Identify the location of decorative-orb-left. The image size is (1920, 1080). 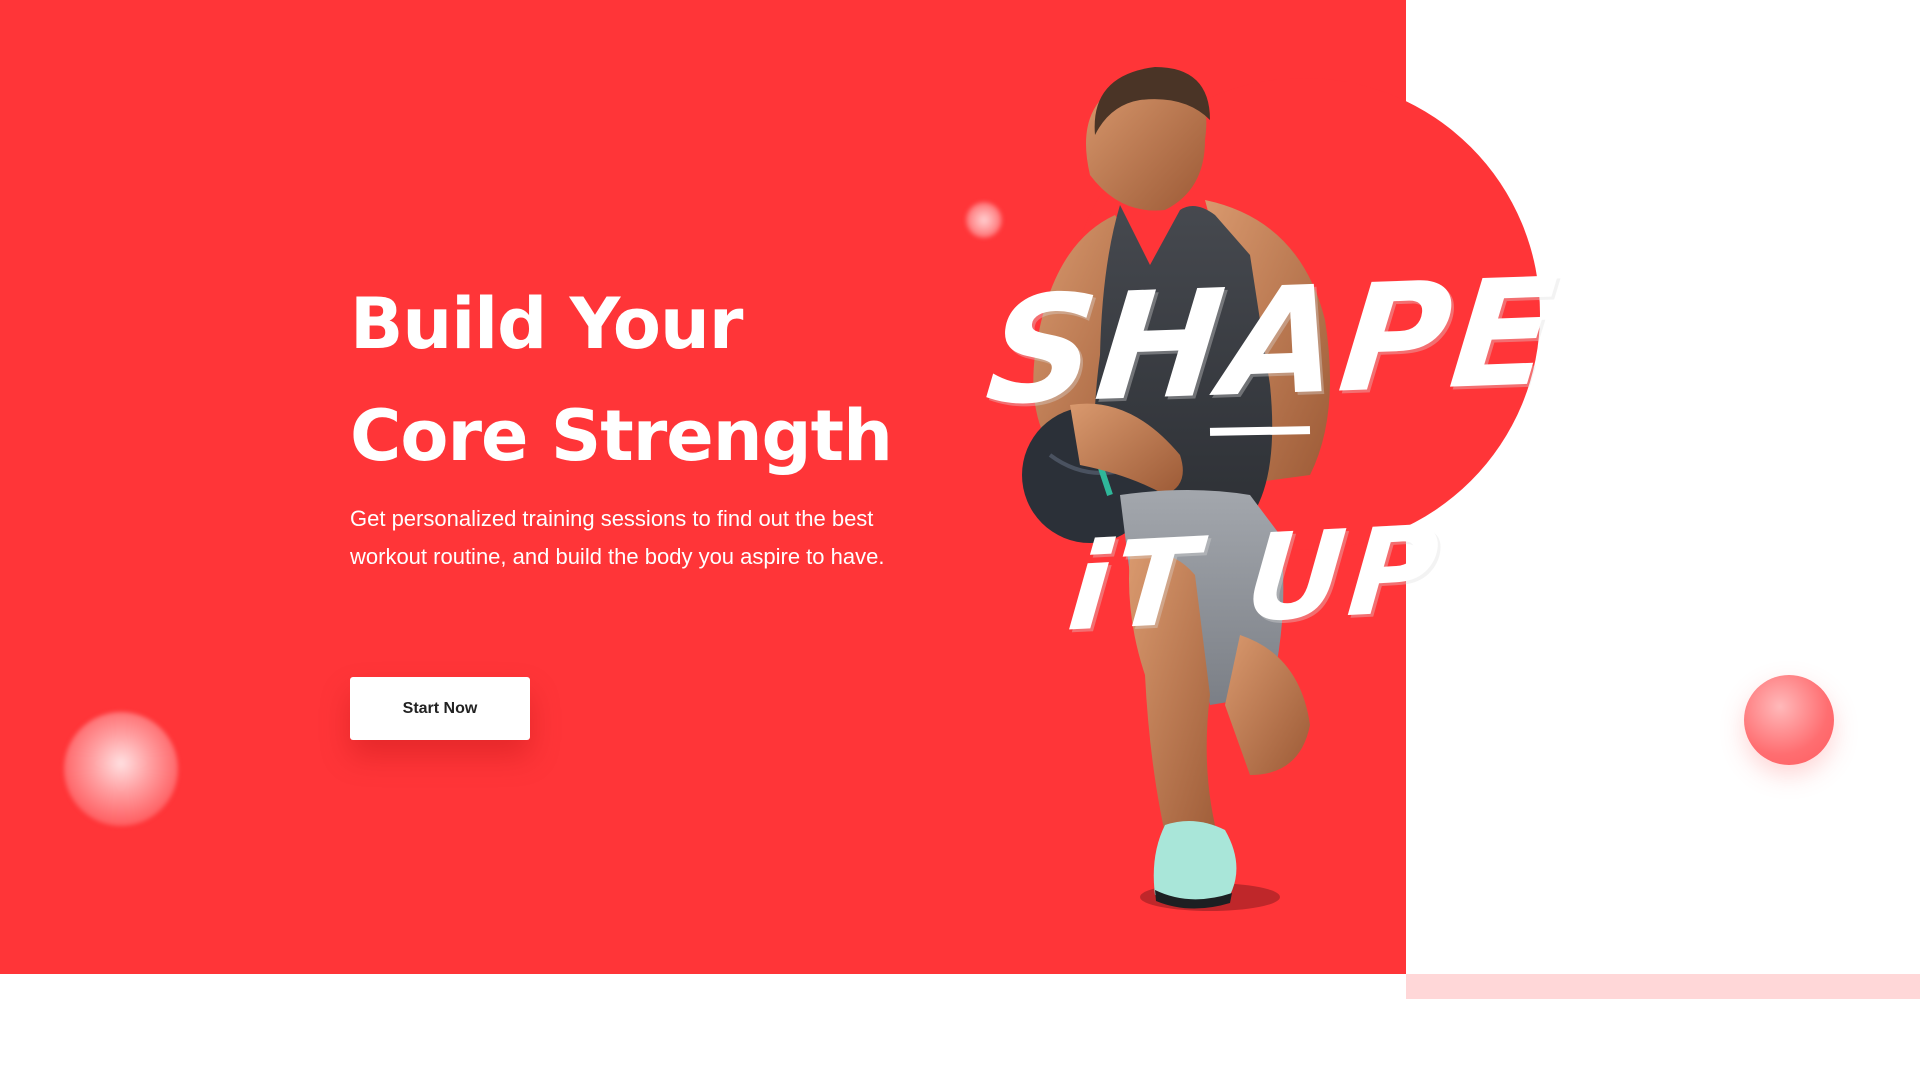
(121, 769).